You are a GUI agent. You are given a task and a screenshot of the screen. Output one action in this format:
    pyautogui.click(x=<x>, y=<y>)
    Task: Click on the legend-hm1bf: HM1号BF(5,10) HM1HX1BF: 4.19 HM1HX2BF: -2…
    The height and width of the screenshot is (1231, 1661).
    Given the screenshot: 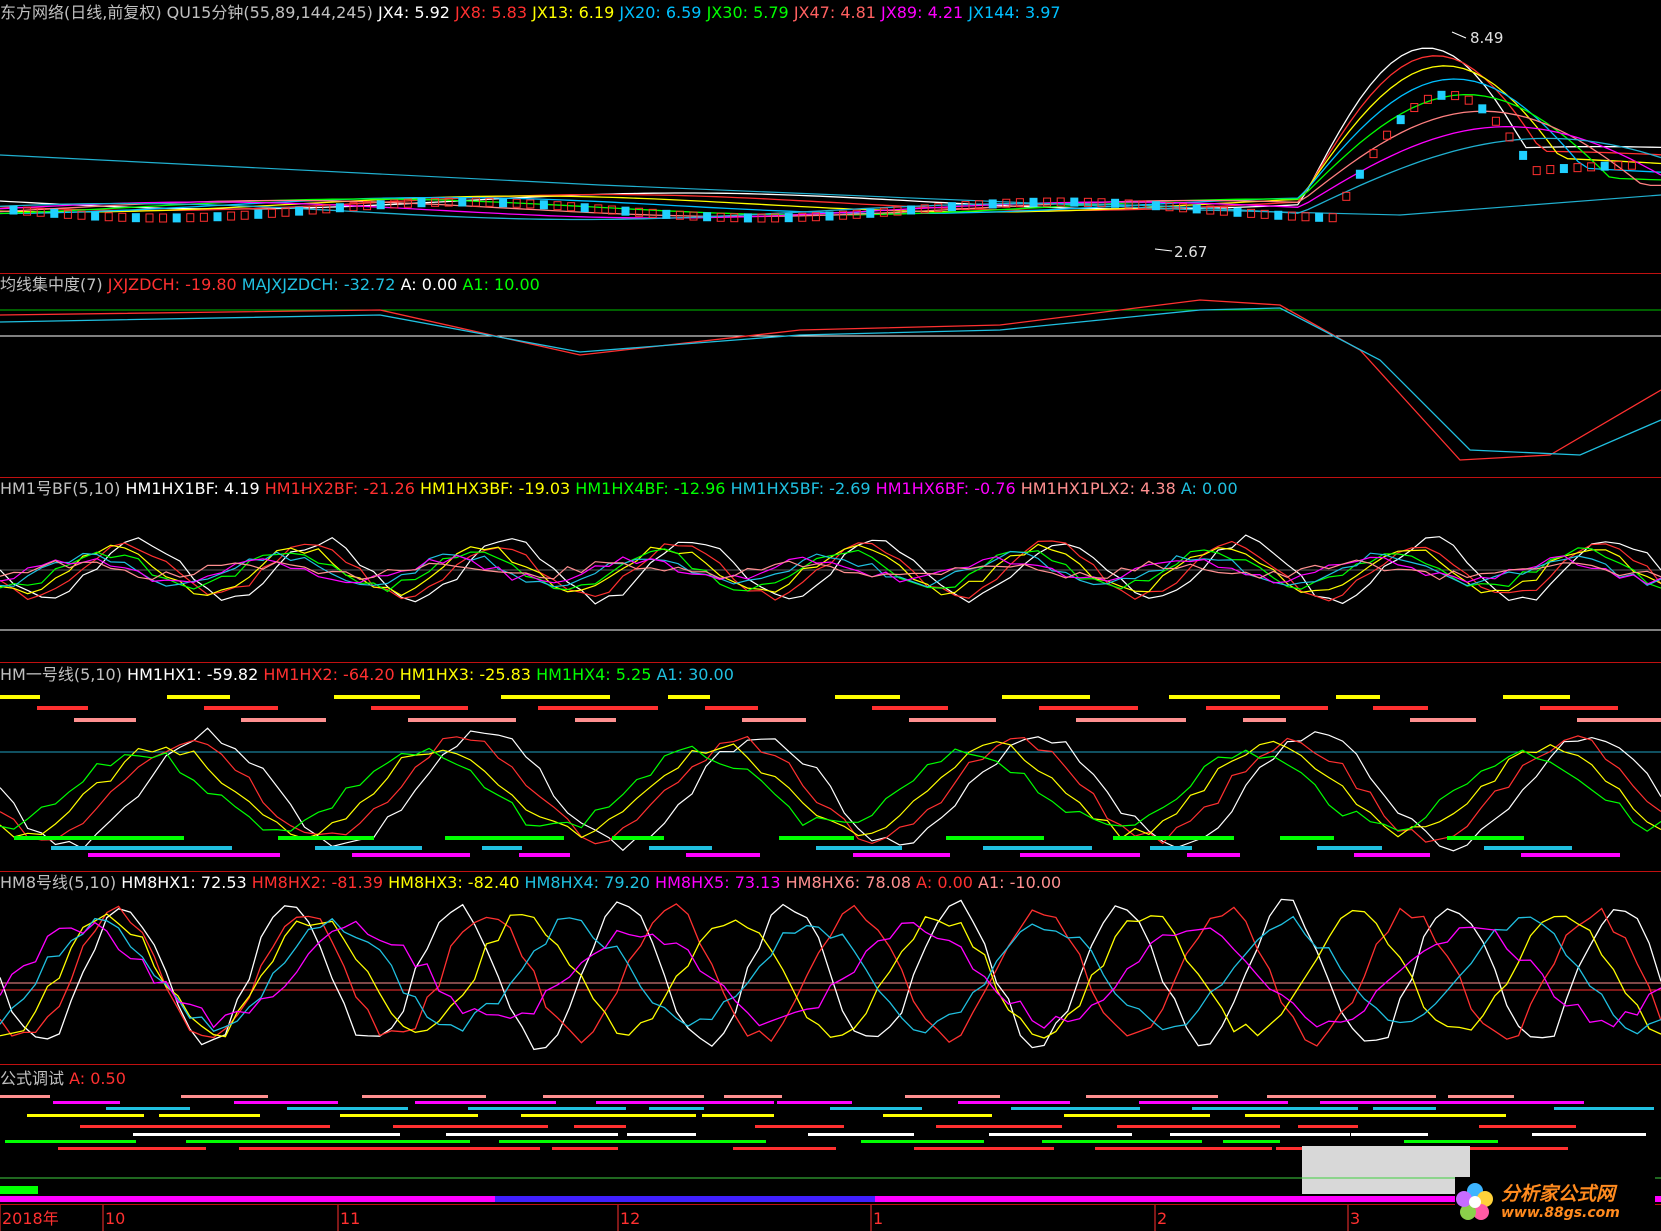 What is the action you would take?
    pyautogui.click(x=619, y=488)
    